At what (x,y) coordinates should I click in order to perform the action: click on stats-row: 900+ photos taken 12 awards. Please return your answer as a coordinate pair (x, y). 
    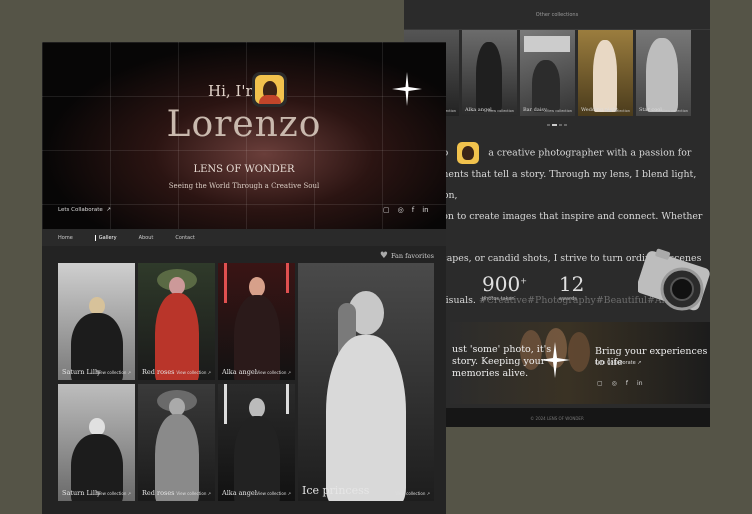
    Looking at the image, I should click on (533, 287).